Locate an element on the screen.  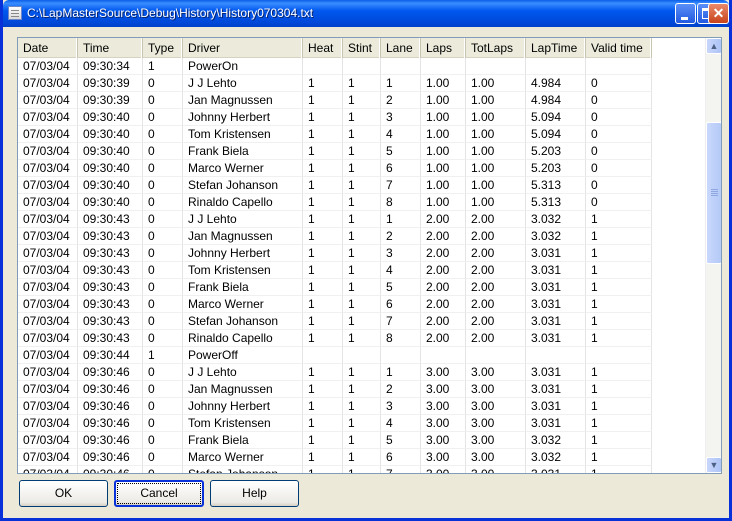
table-cell: Marco Werner is located at coordinates (243, 457).